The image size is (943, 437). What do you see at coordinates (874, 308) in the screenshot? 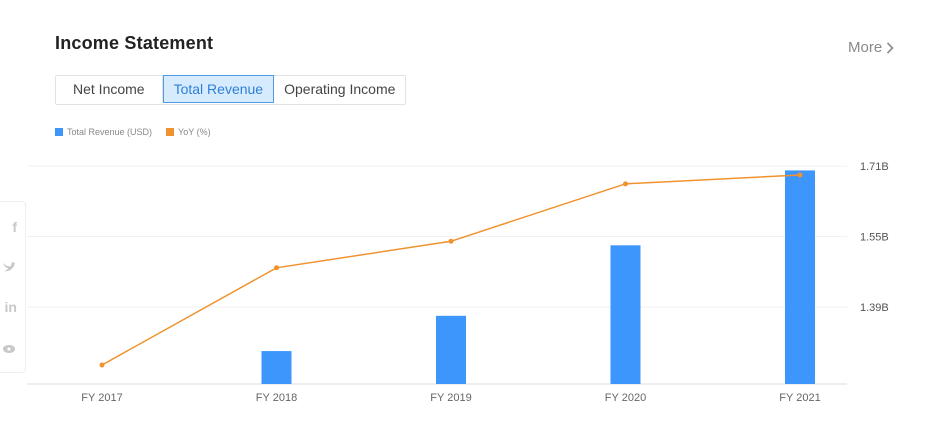
I see `y-tick-label: 1.39B` at bounding box center [874, 308].